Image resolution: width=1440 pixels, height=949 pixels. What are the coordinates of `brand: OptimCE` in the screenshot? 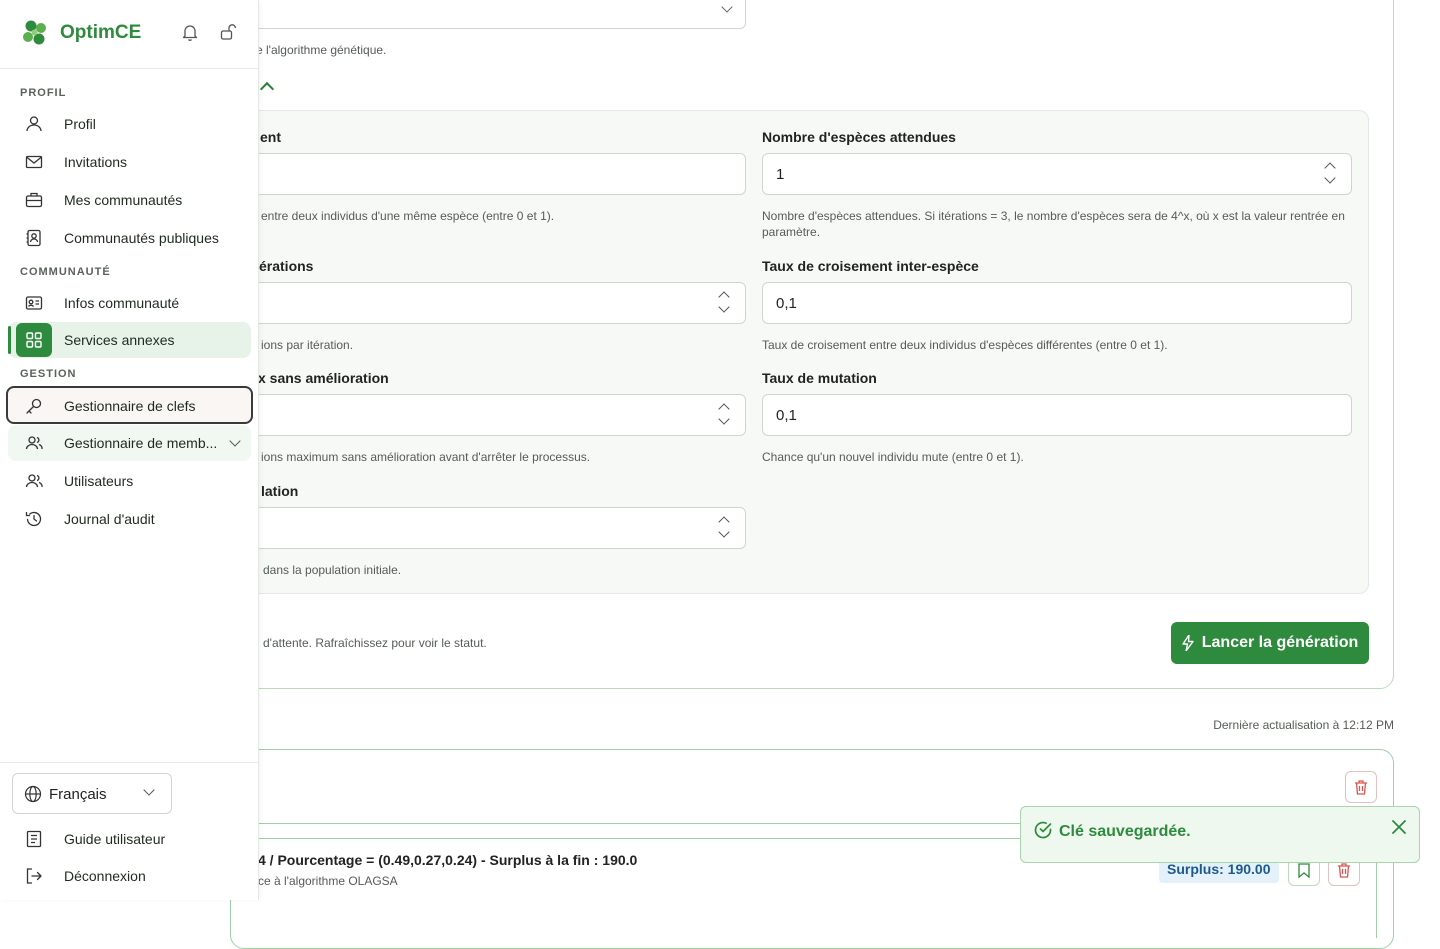 It's located at (80, 33).